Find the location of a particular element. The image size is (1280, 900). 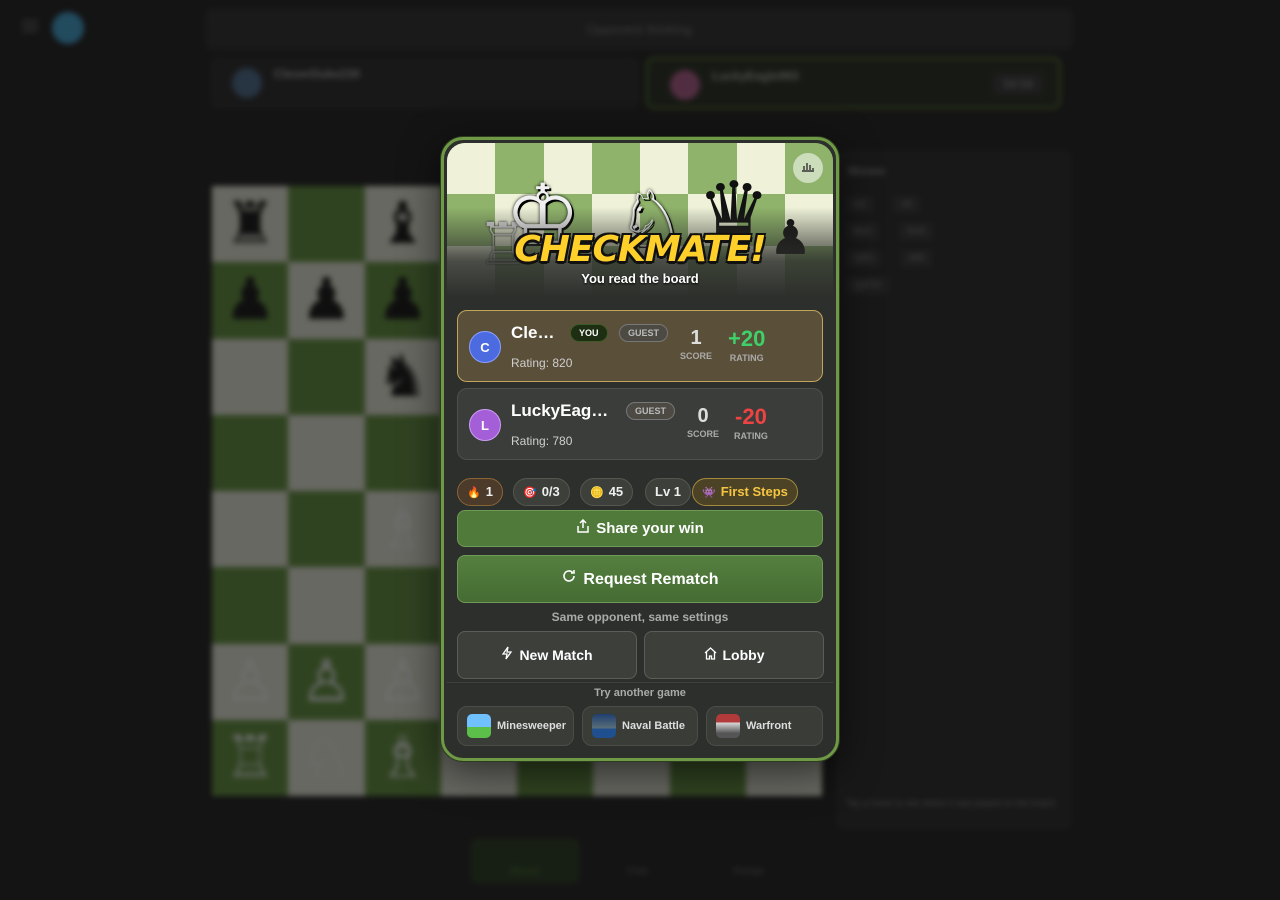

rating-delta-value: +20 is located at coordinates (747, 338).